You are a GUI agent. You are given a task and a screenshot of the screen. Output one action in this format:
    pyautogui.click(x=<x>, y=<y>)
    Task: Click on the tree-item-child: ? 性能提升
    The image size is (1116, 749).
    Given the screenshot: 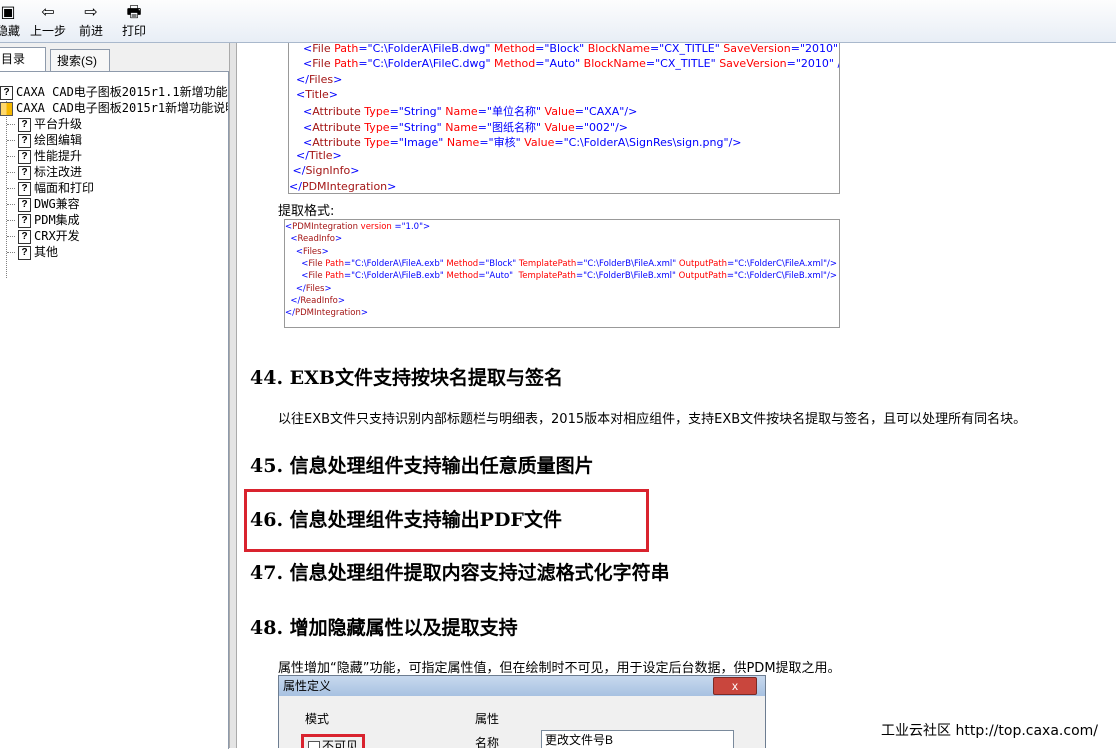 What is the action you would take?
    pyautogui.click(x=50, y=156)
    